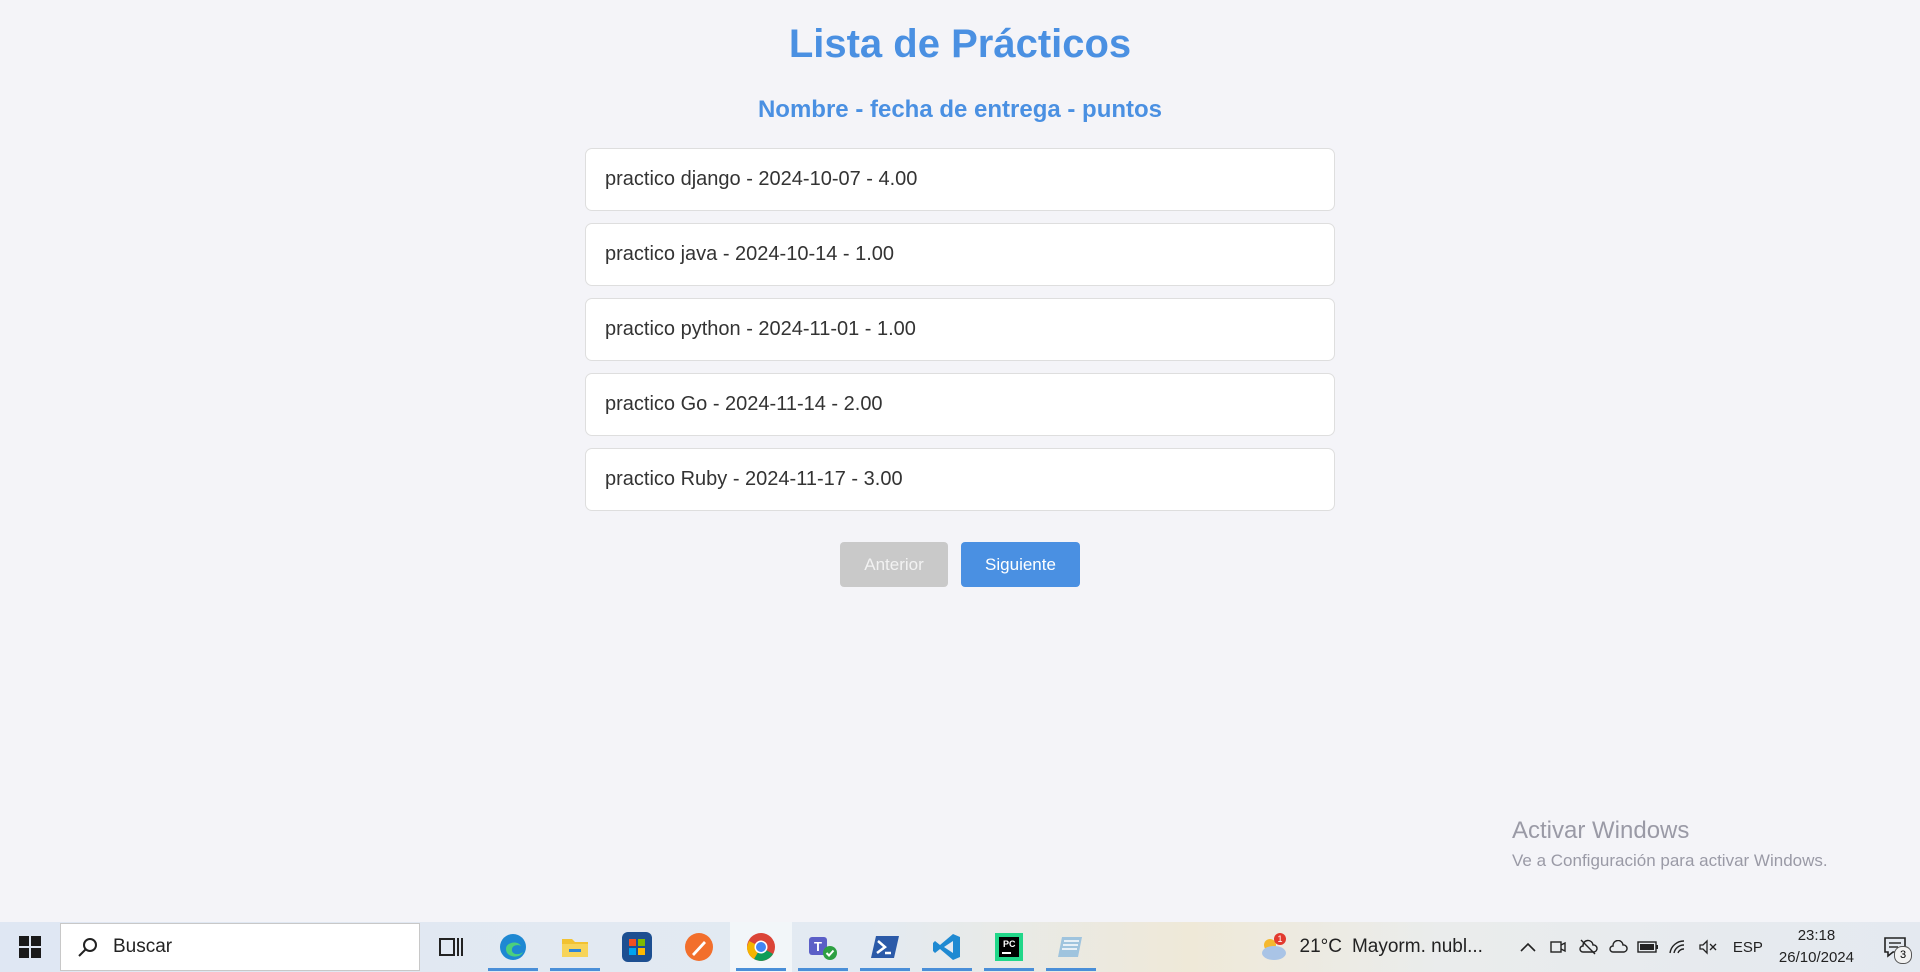  Describe the element at coordinates (1816, 935) in the screenshot. I see `clock-time: 23:18` at that location.